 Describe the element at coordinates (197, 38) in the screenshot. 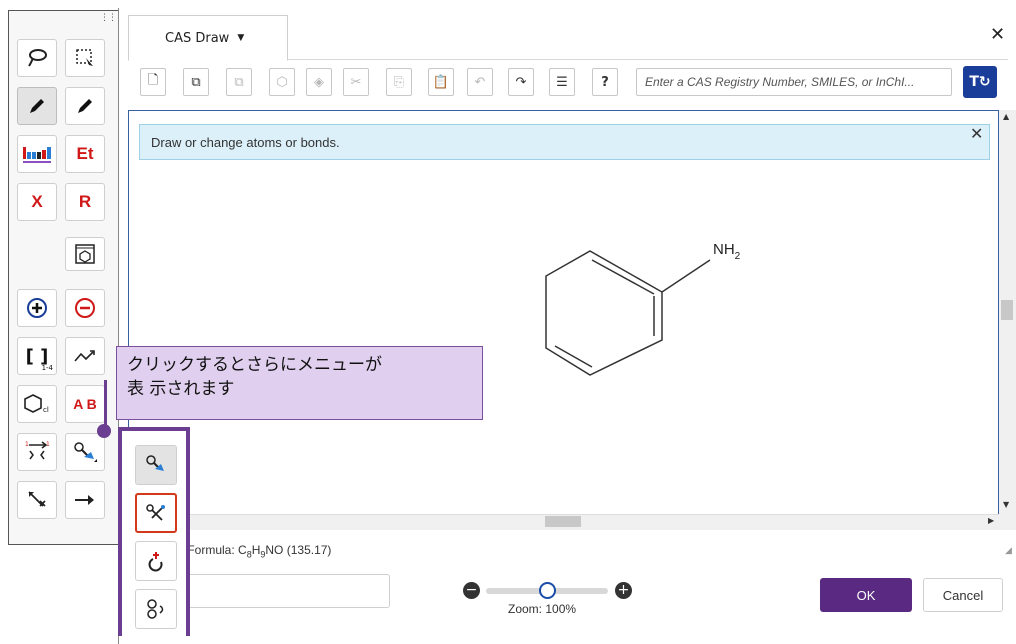

I see `tab-label: CAS Draw` at that location.